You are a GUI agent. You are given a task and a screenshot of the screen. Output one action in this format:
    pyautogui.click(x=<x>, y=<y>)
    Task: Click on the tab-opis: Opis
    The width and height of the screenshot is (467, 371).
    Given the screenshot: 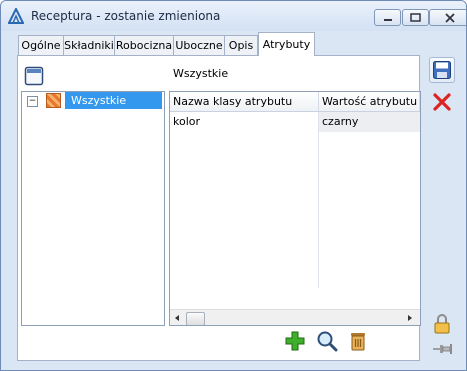 What is the action you would take?
    pyautogui.click(x=241, y=45)
    